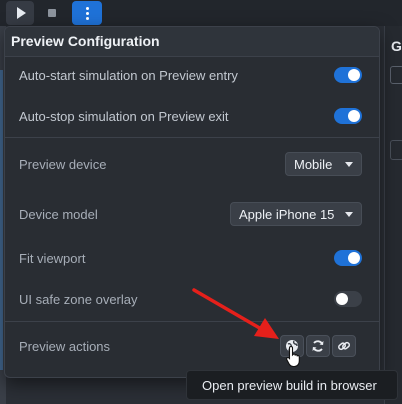 The width and height of the screenshot is (402, 404). I want to click on auto-stop-label: Auto-stop simulation on Preview exit, so click(124, 116).